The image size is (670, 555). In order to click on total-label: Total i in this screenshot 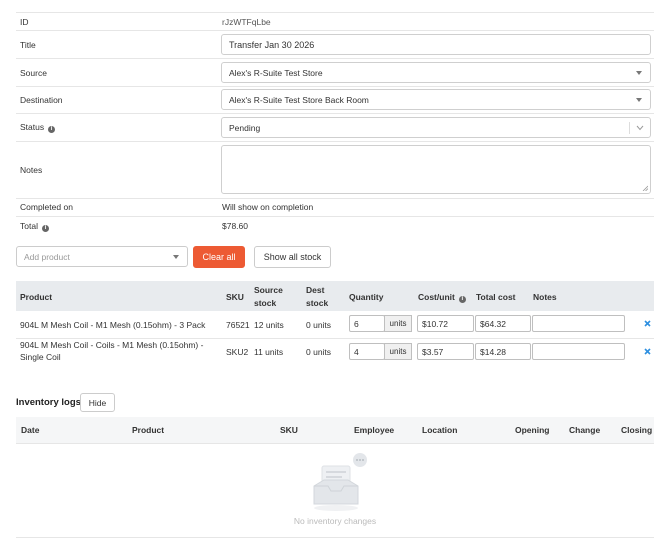, I will do `click(34, 226)`.